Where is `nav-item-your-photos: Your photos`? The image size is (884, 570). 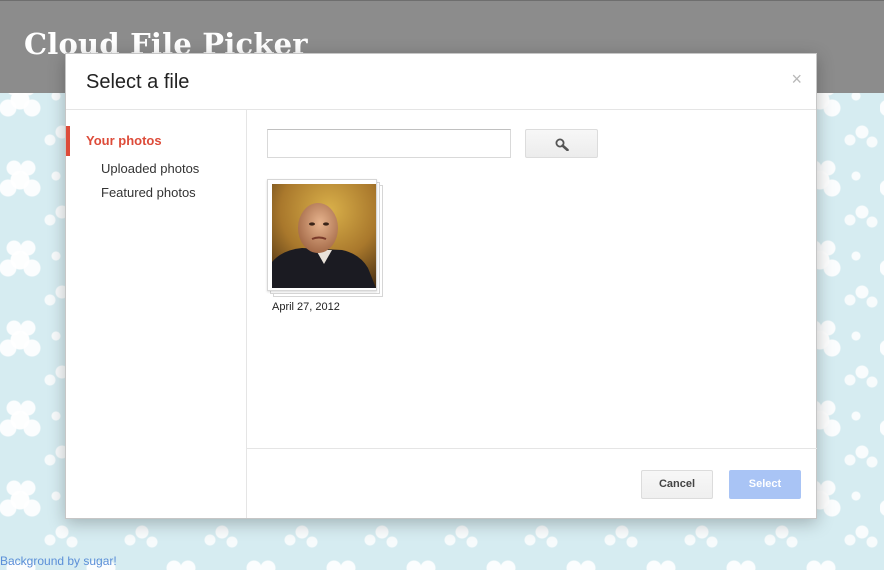
nav-item-your-photos: Your photos is located at coordinates (156, 141).